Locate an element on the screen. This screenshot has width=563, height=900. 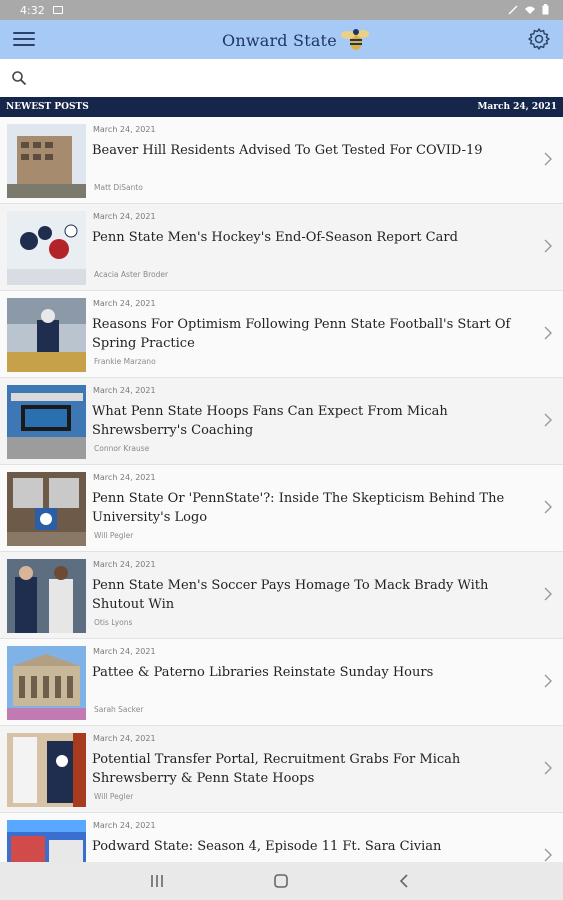
battery-icon is located at coordinates (545, 9).